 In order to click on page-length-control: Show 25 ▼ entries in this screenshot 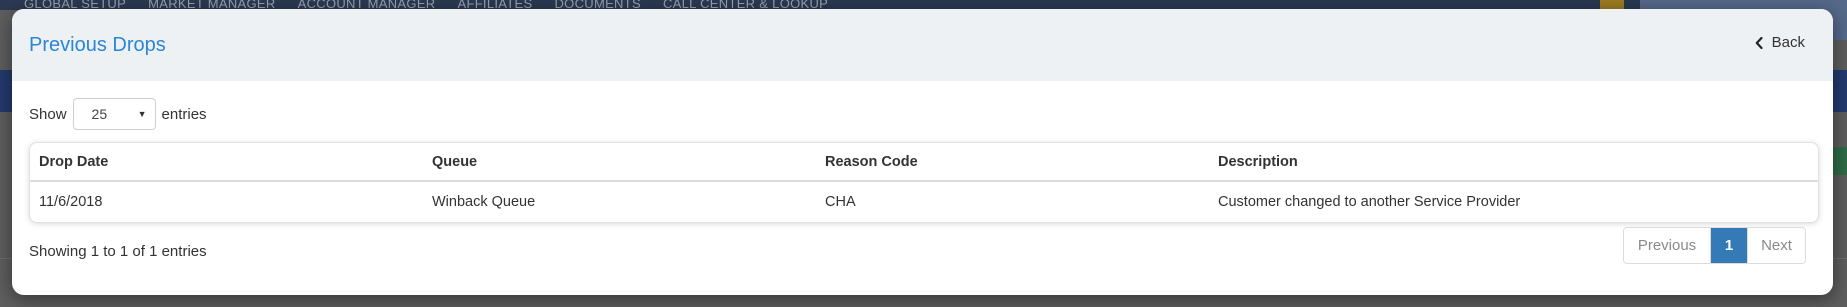, I will do `click(118, 114)`.